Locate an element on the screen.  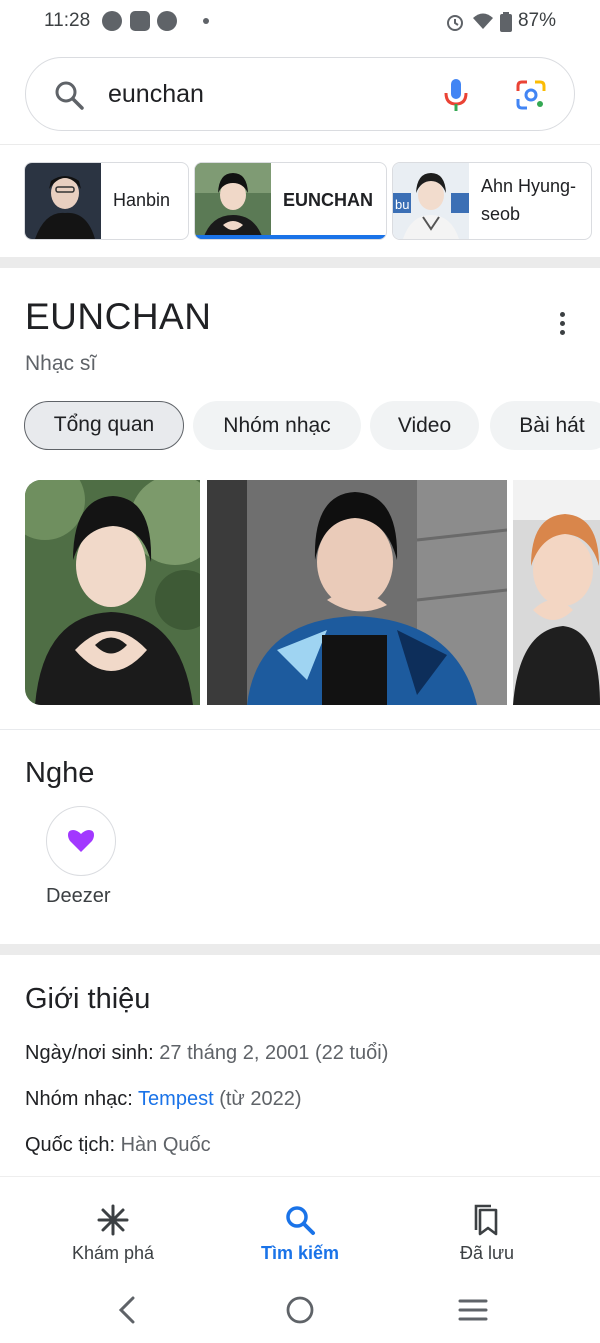
group-suffix: (từ 2022) is located at coordinates (260, 1099).